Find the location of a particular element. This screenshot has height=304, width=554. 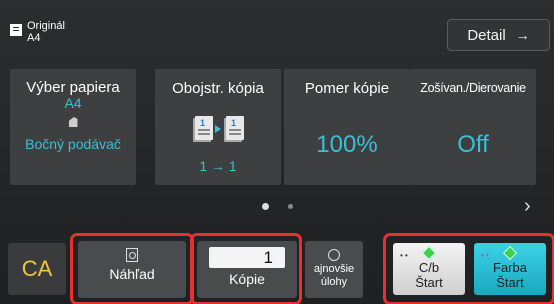

duplex-copy-tile: Obojstr. kópia 1 1 1 → 1 is located at coordinates (218, 127).